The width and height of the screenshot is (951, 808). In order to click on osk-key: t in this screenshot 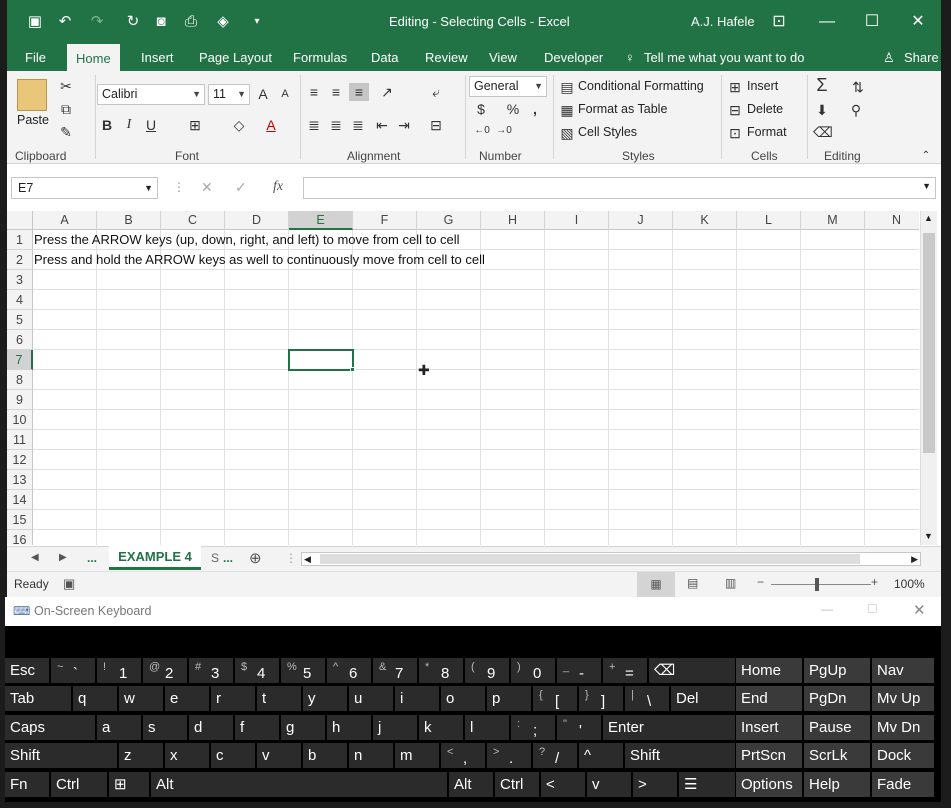, I will do `click(279, 698)`.